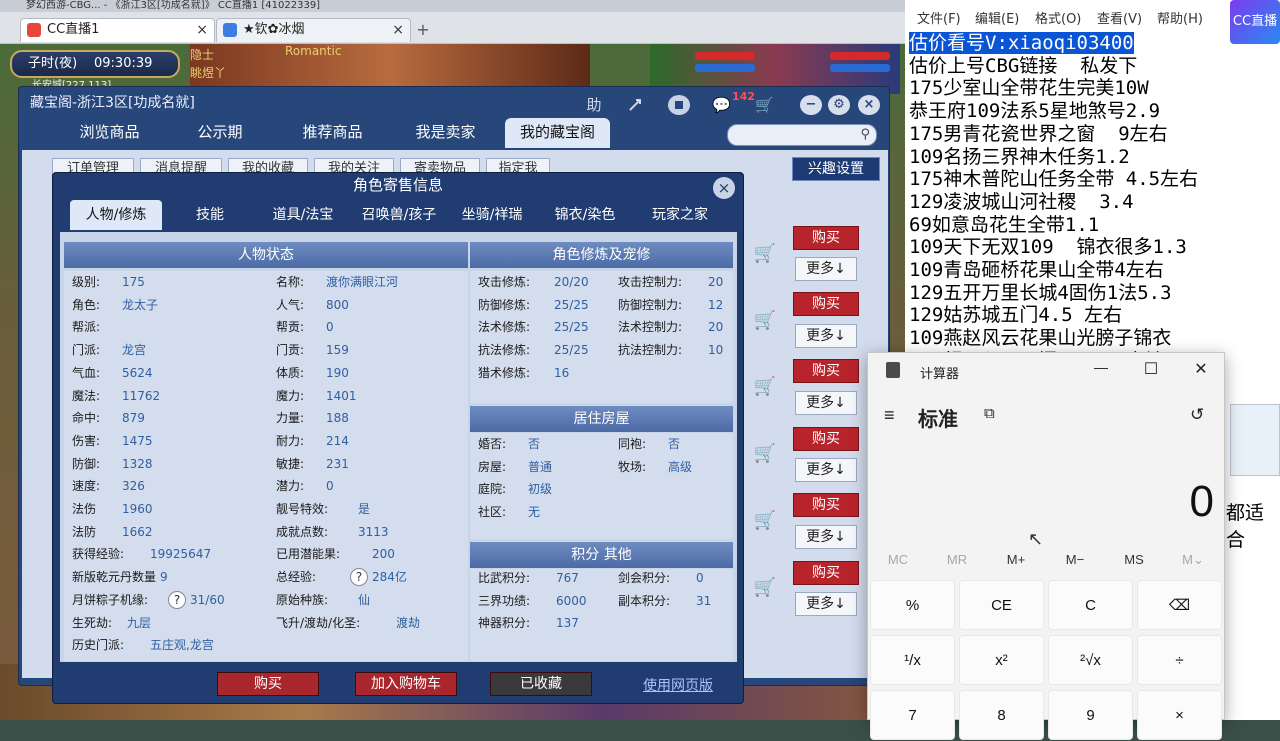  I want to click on cart-icon: 🛒, so click(764, 105).